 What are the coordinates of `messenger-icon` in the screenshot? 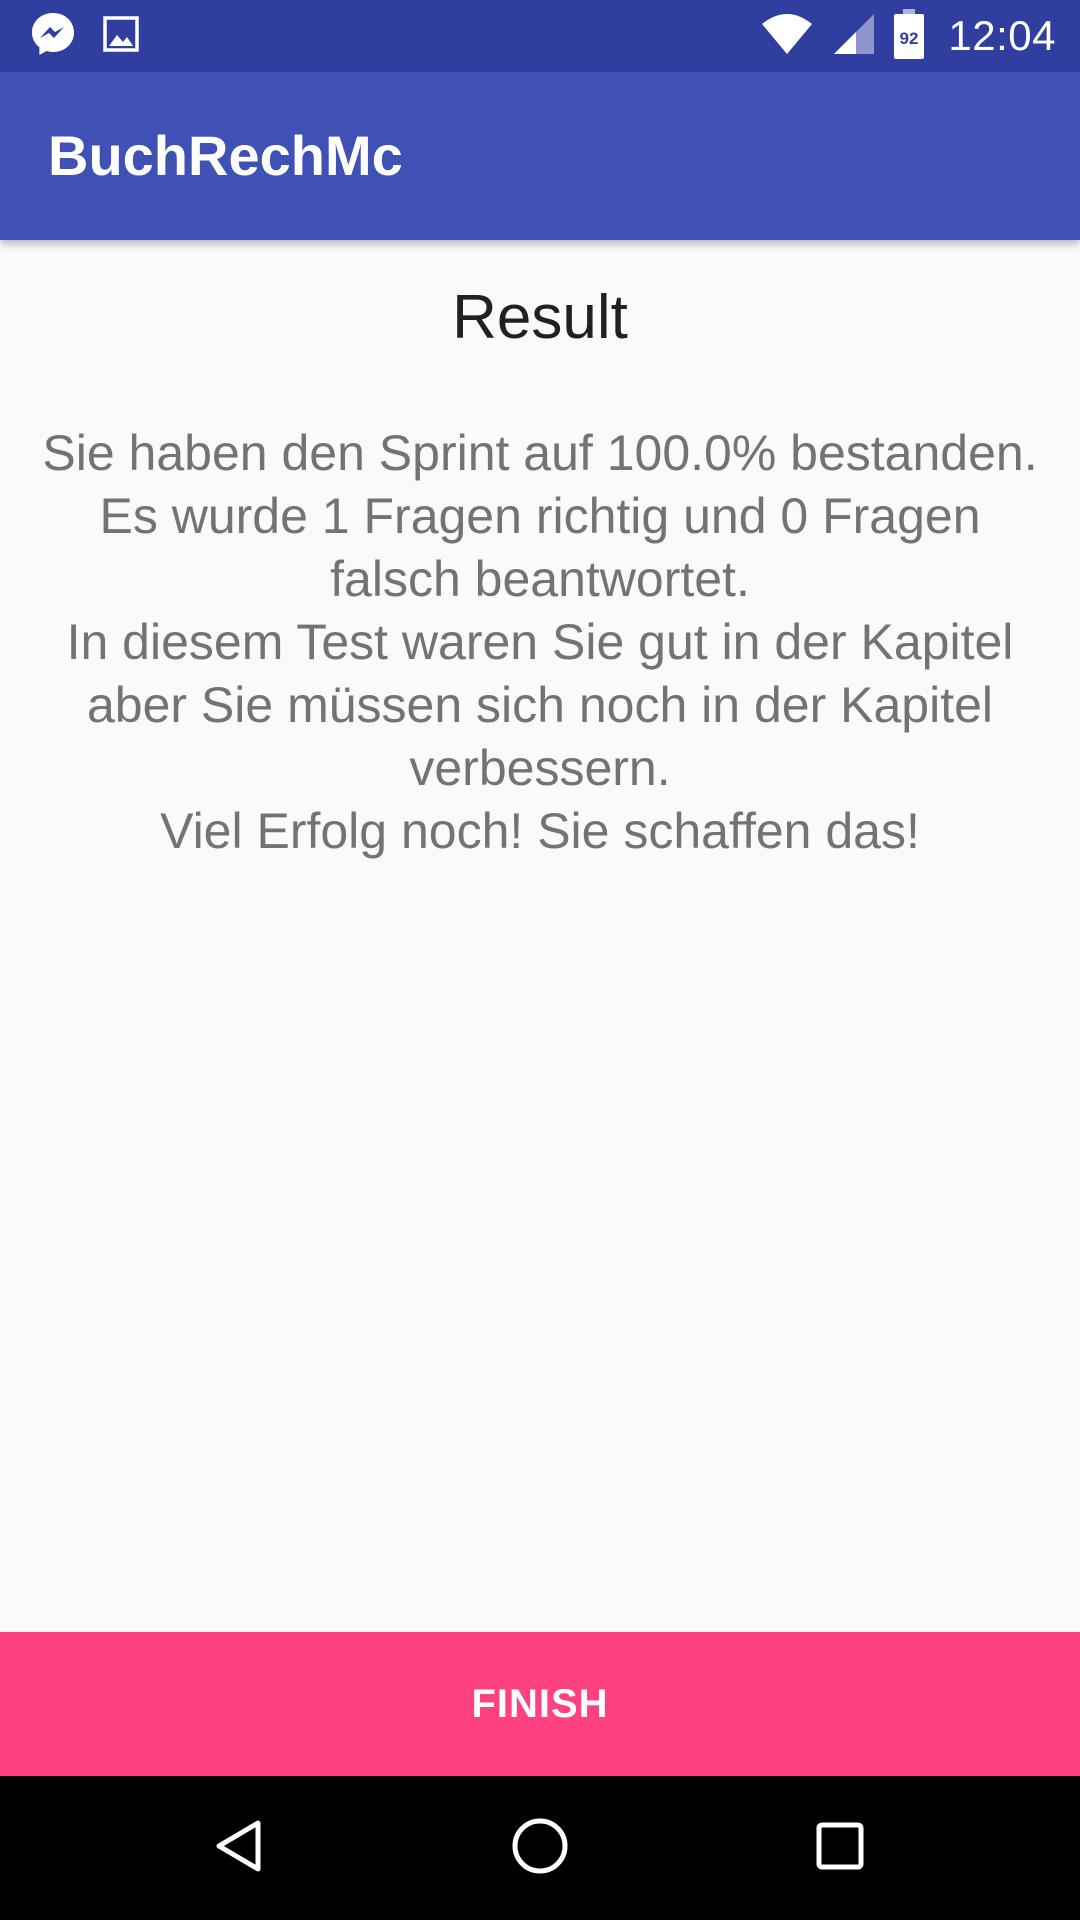 It's located at (53, 36).